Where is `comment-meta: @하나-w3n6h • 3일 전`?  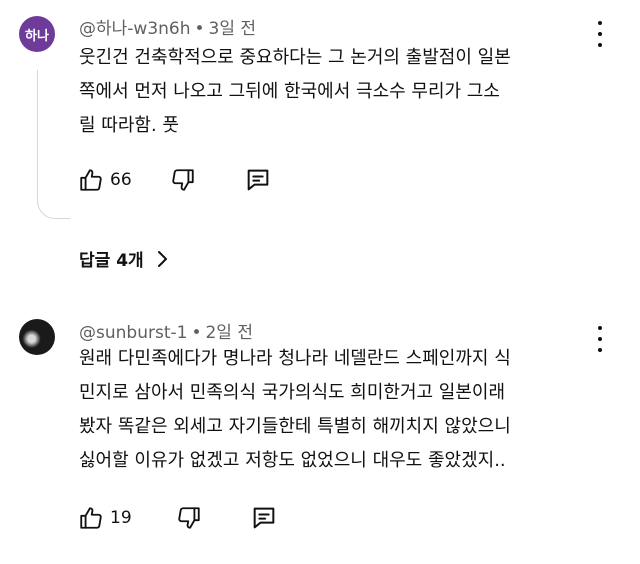
comment-meta: @하나-w3n6h • 3일 전 is located at coordinates (167, 26).